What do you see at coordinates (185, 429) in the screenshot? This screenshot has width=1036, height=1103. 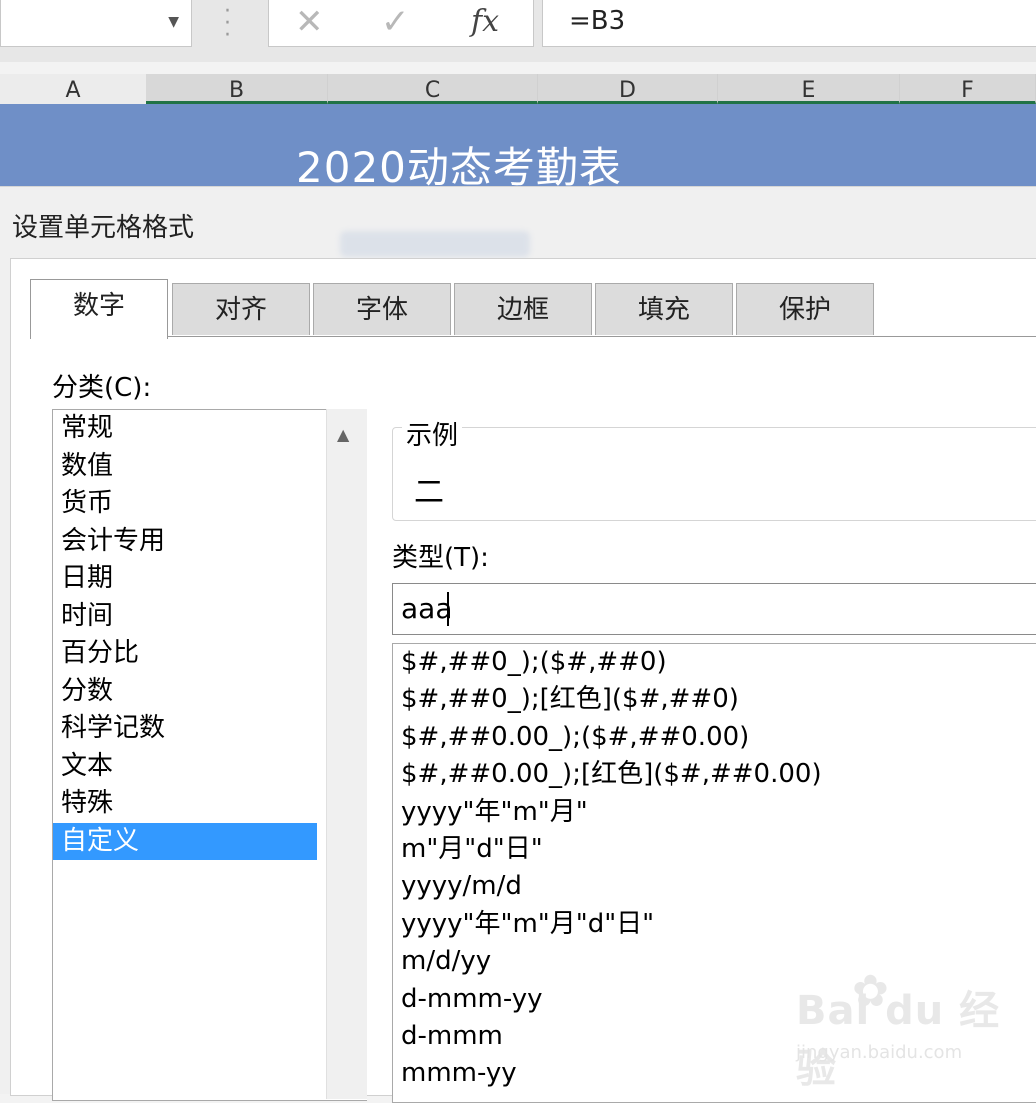 I see `category-item: 常规` at bounding box center [185, 429].